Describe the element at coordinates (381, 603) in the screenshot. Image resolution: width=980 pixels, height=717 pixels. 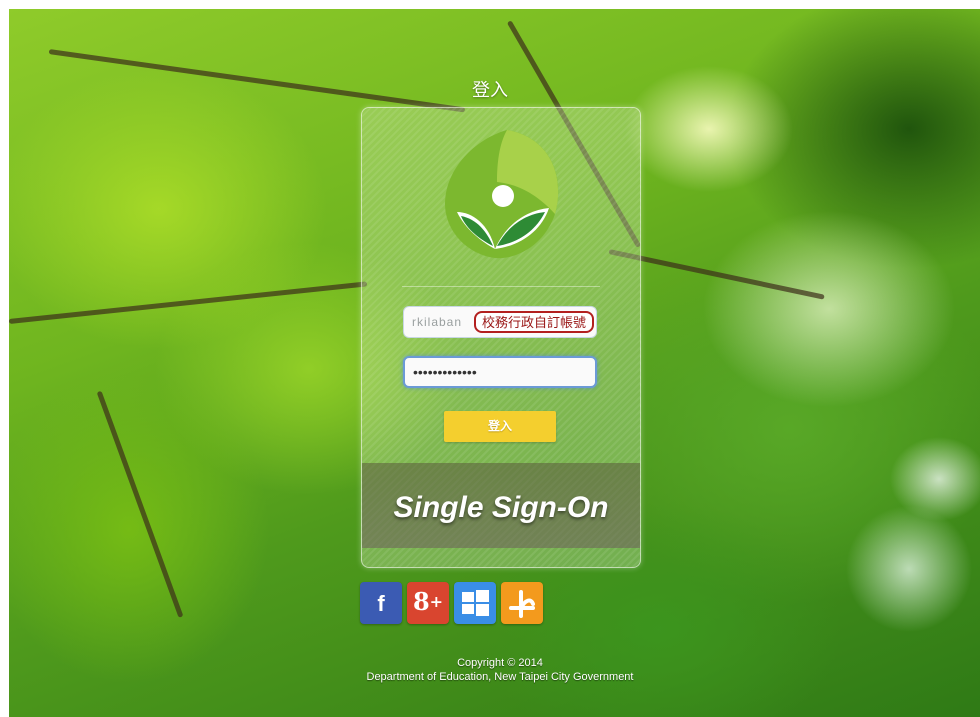
I see `facebook-icon: f` at that location.